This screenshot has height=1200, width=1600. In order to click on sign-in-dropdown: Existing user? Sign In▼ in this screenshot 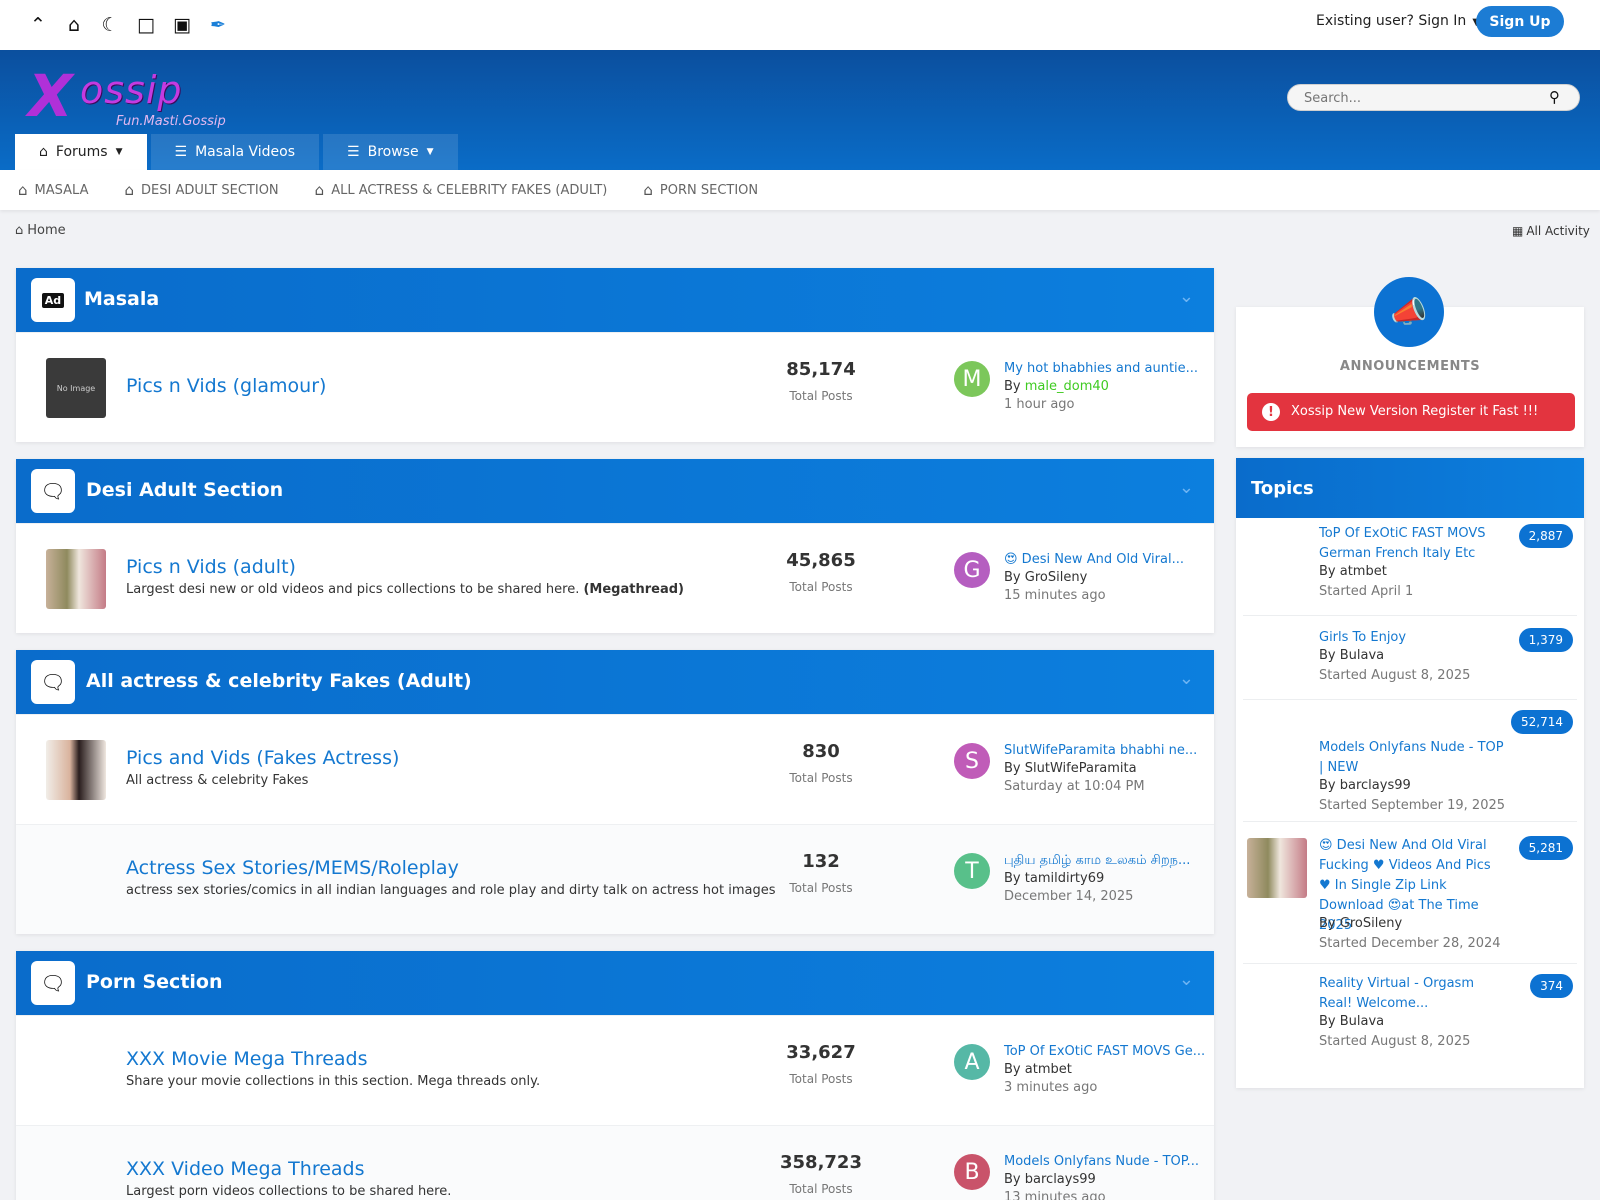, I will do `click(1398, 21)`.